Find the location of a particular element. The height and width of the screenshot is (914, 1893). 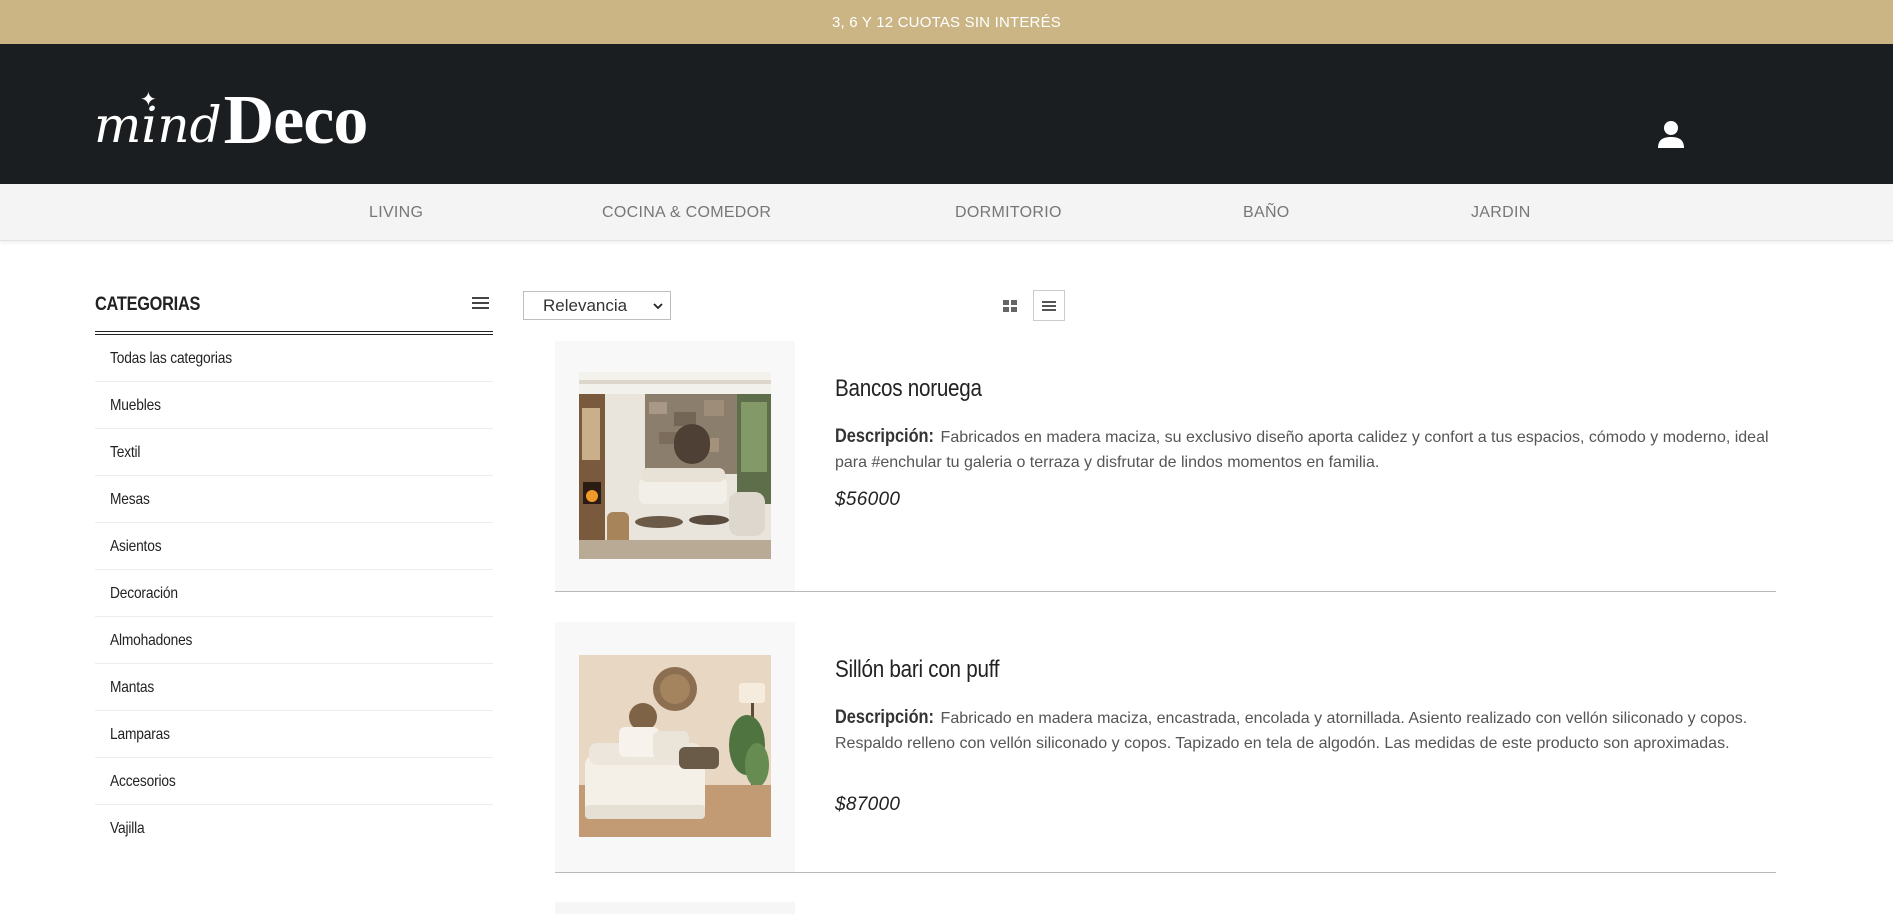

sidebar-title: CATEGORIAS is located at coordinates (148, 304).